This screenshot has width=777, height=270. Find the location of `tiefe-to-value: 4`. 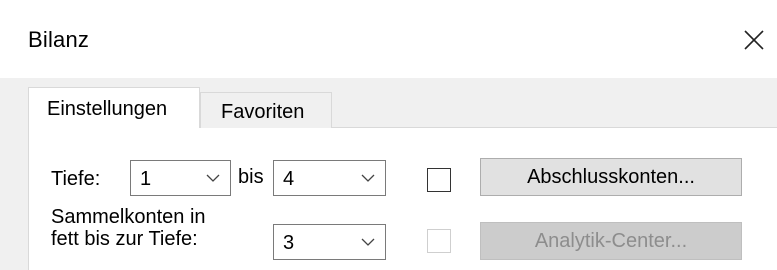

tiefe-to-value: 4 is located at coordinates (289, 179).